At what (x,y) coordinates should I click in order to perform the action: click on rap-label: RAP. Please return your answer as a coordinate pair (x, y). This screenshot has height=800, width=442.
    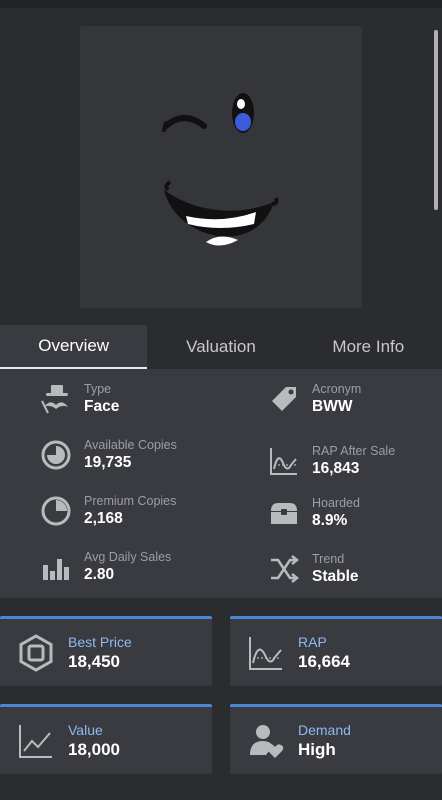
    Looking at the image, I should click on (312, 641).